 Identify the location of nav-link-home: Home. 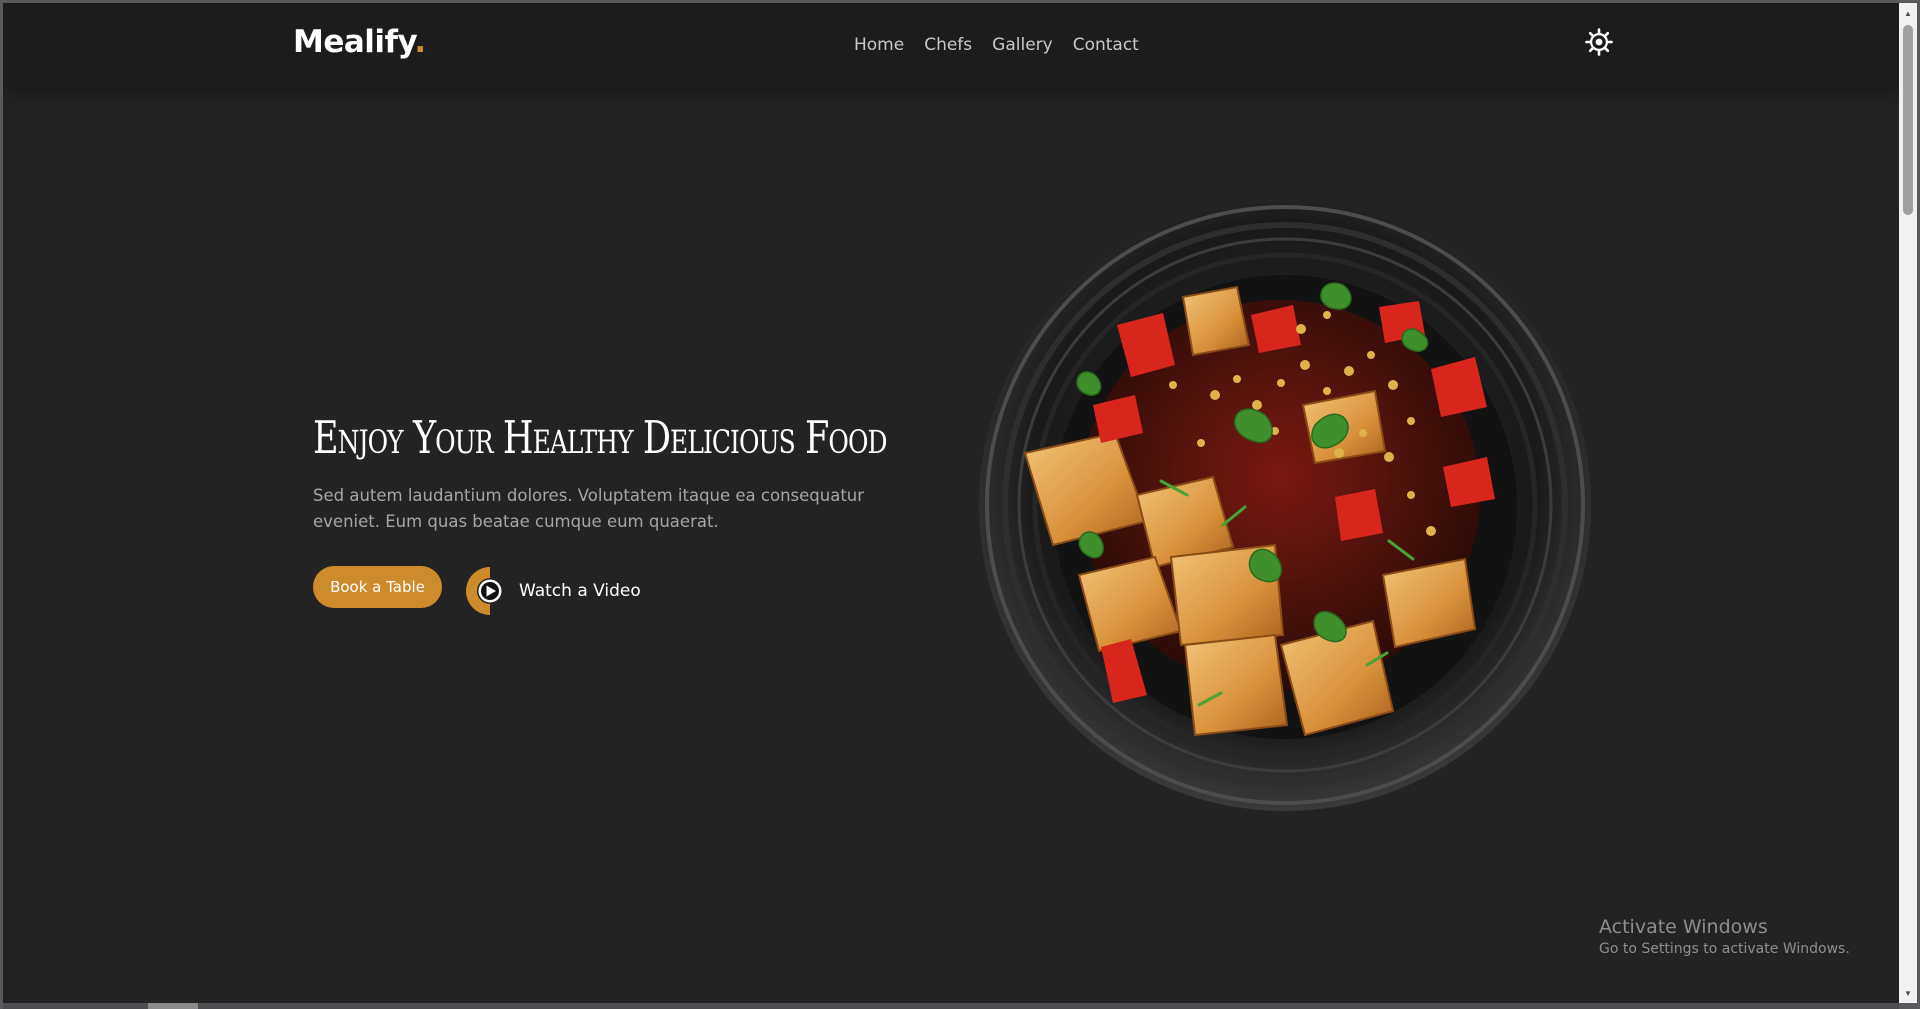
(879, 45).